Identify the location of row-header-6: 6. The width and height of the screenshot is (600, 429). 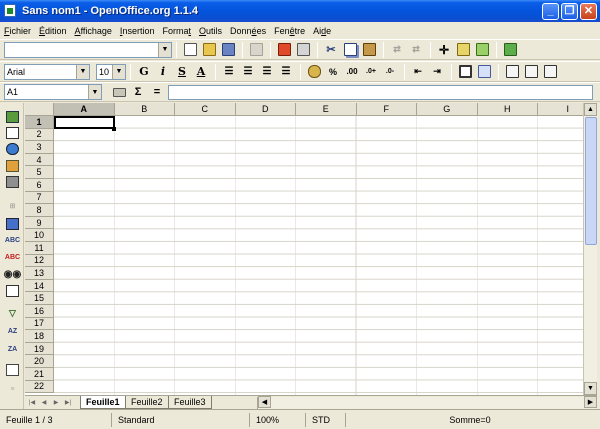
(39, 185).